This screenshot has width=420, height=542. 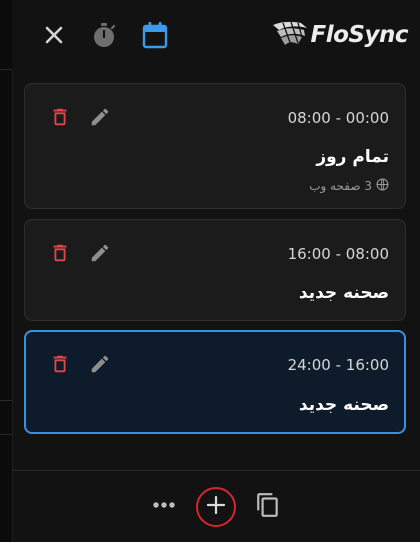 I want to click on calendar-icon, so click(x=155, y=35).